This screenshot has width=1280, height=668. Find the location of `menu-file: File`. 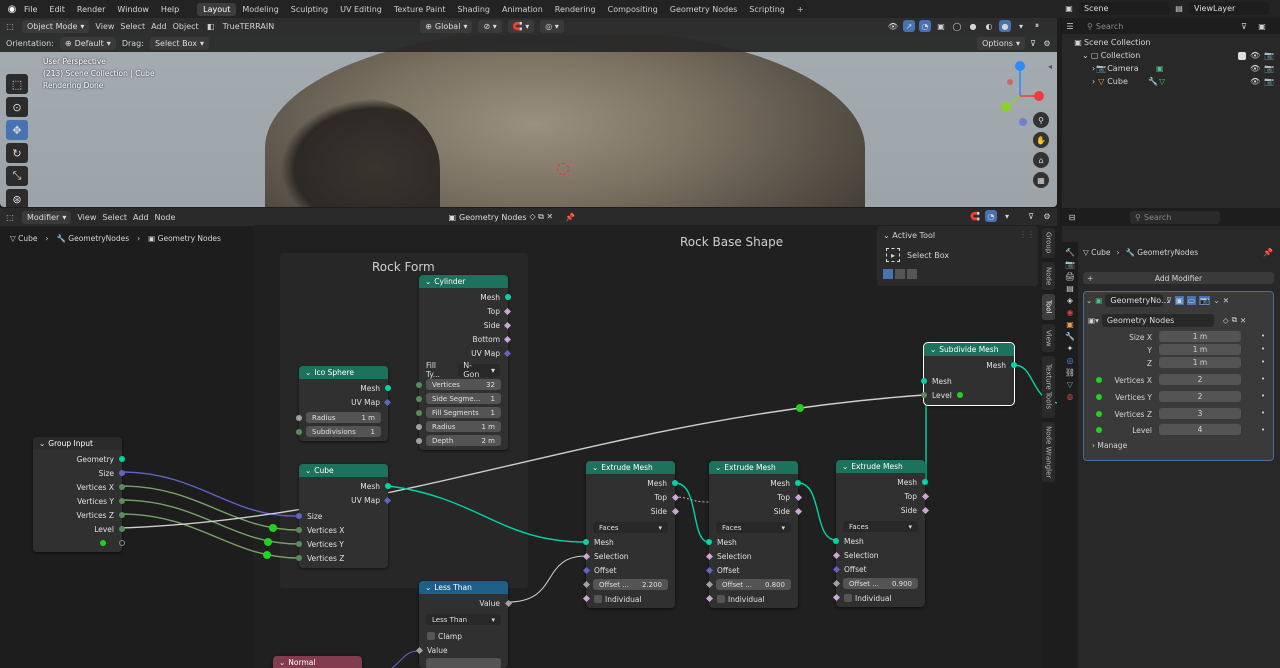

menu-file: File is located at coordinates (30, 9).